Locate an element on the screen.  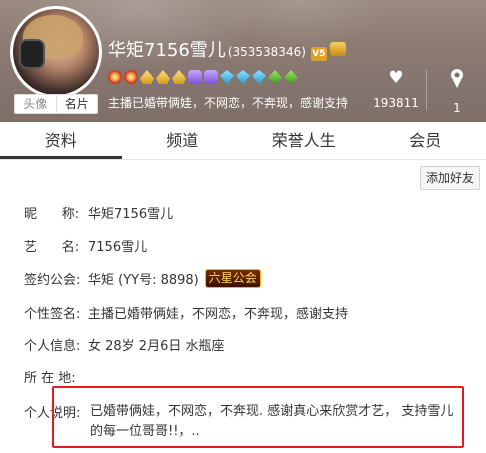
tab-honors: 荣誉人生 is located at coordinates (304, 140).